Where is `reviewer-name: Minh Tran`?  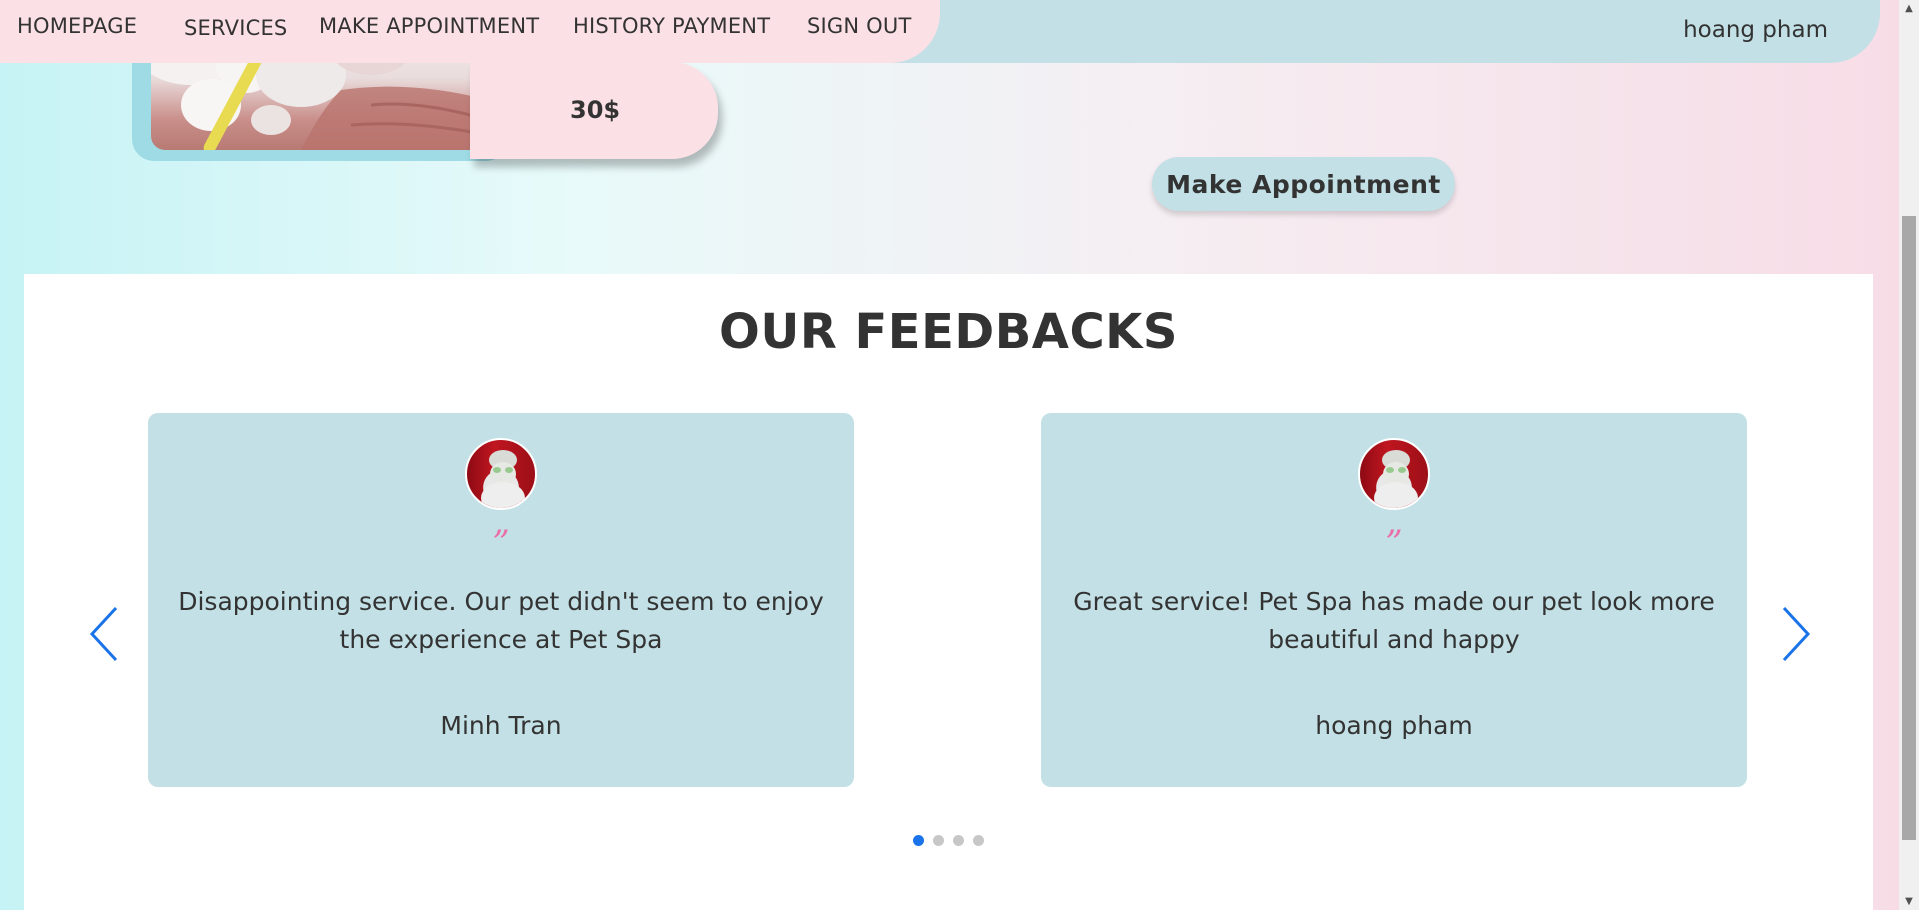
reviewer-name: Minh Tran is located at coordinates (501, 725).